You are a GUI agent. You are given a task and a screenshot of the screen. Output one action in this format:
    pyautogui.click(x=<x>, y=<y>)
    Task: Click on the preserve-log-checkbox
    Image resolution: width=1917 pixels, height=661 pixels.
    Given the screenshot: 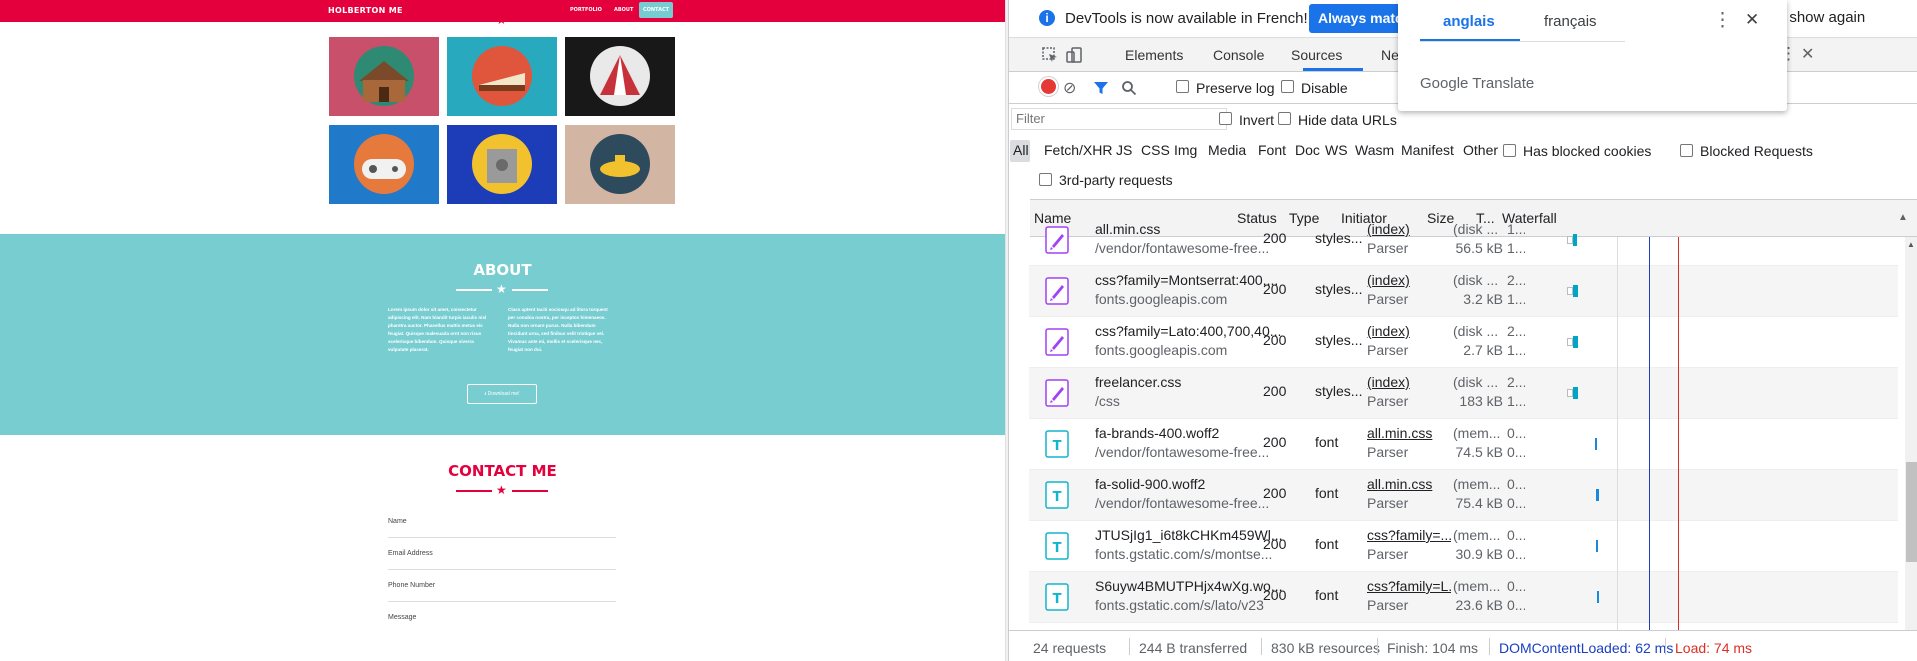 What is the action you would take?
    pyautogui.click(x=1182, y=86)
    